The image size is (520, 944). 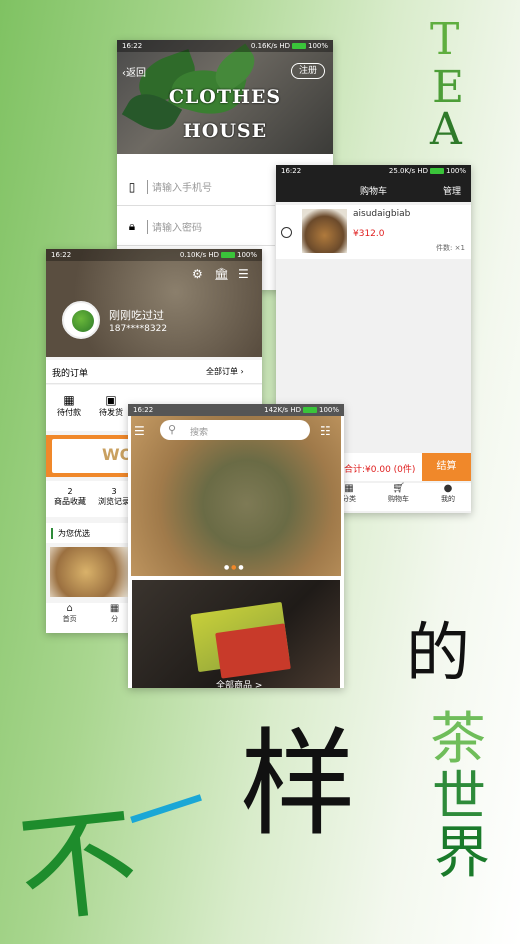 I want to click on tab-cart: 🛒︎ 购物车, so click(x=398, y=497).